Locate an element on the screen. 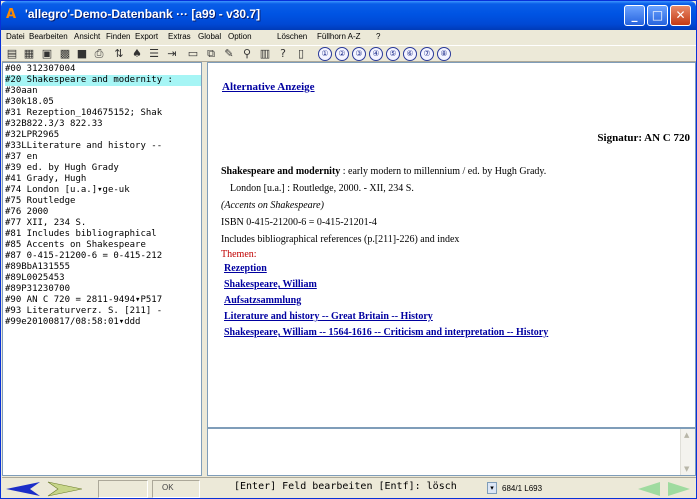 The width and height of the screenshot is (697, 499). indent-icon: ⇥ is located at coordinates (172, 54).